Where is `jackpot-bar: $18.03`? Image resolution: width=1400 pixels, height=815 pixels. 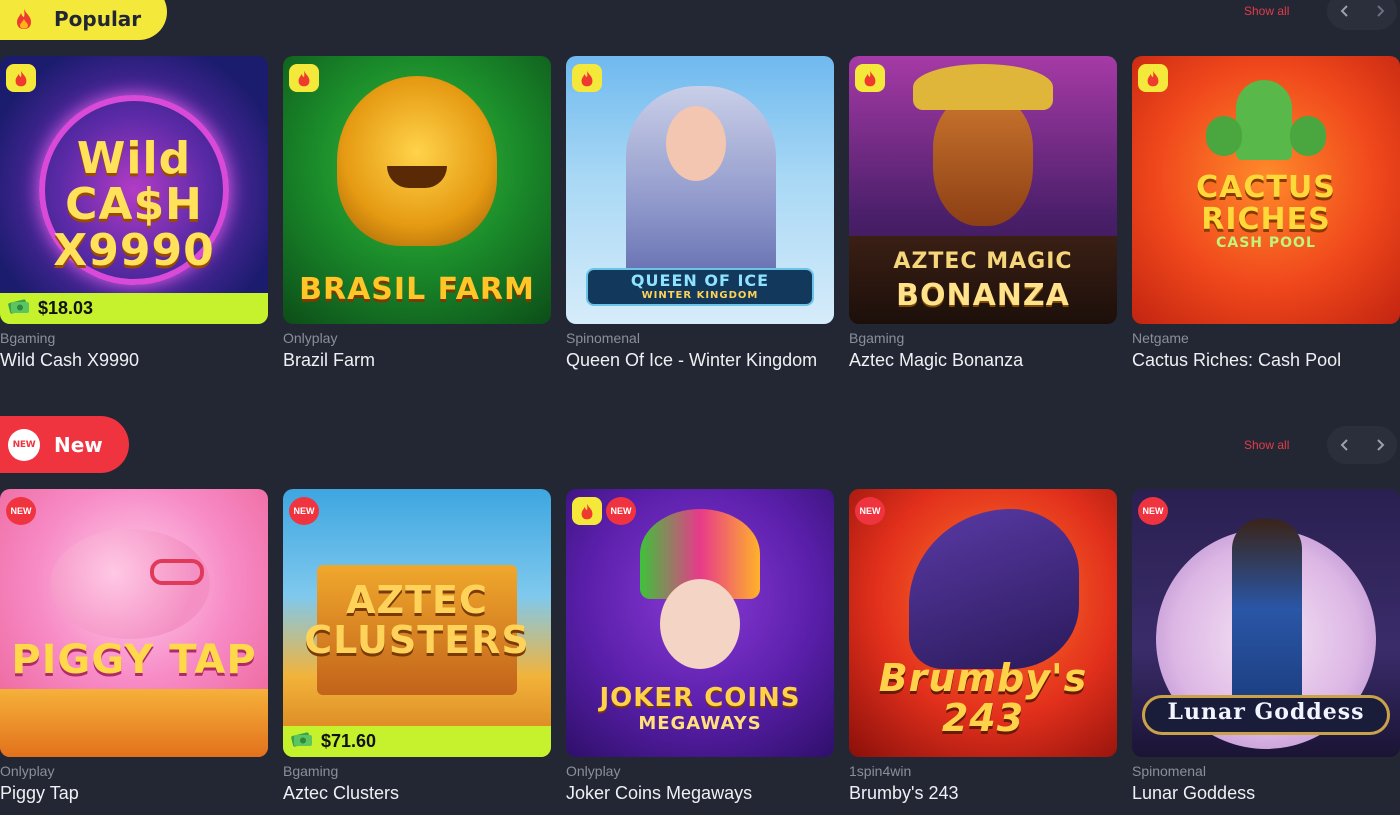 jackpot-bar: $18.03 is located at coordinates (134, 308).